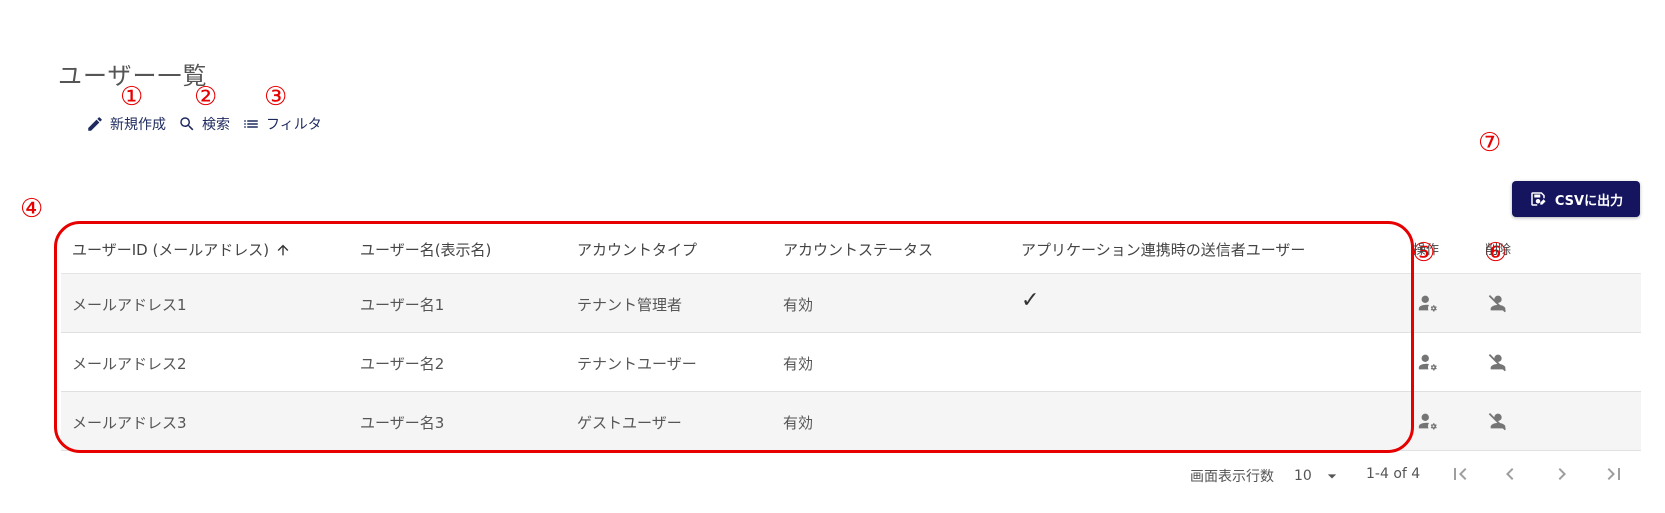 The height and width of the screenshot is (513, 1665). Describe the element at coordinates (402, 364) in the screenshot. I see `cell-username: ユーザー名2` at that location.